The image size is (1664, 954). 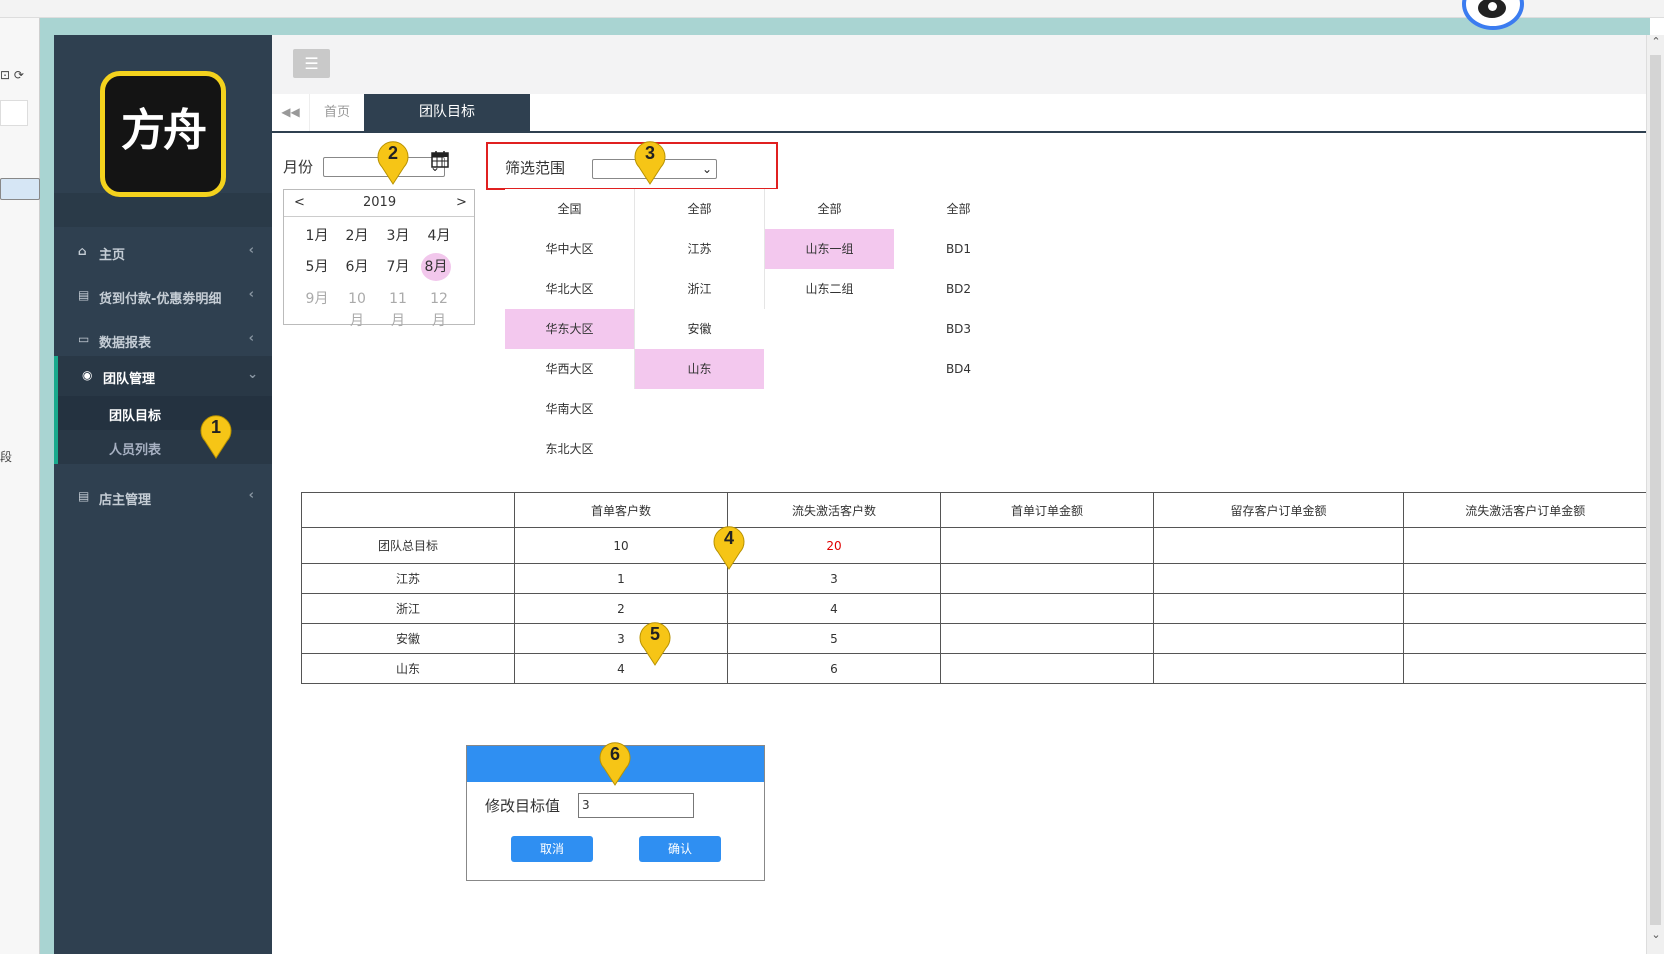 I want to click on table-header, so click(x=408, y=510).